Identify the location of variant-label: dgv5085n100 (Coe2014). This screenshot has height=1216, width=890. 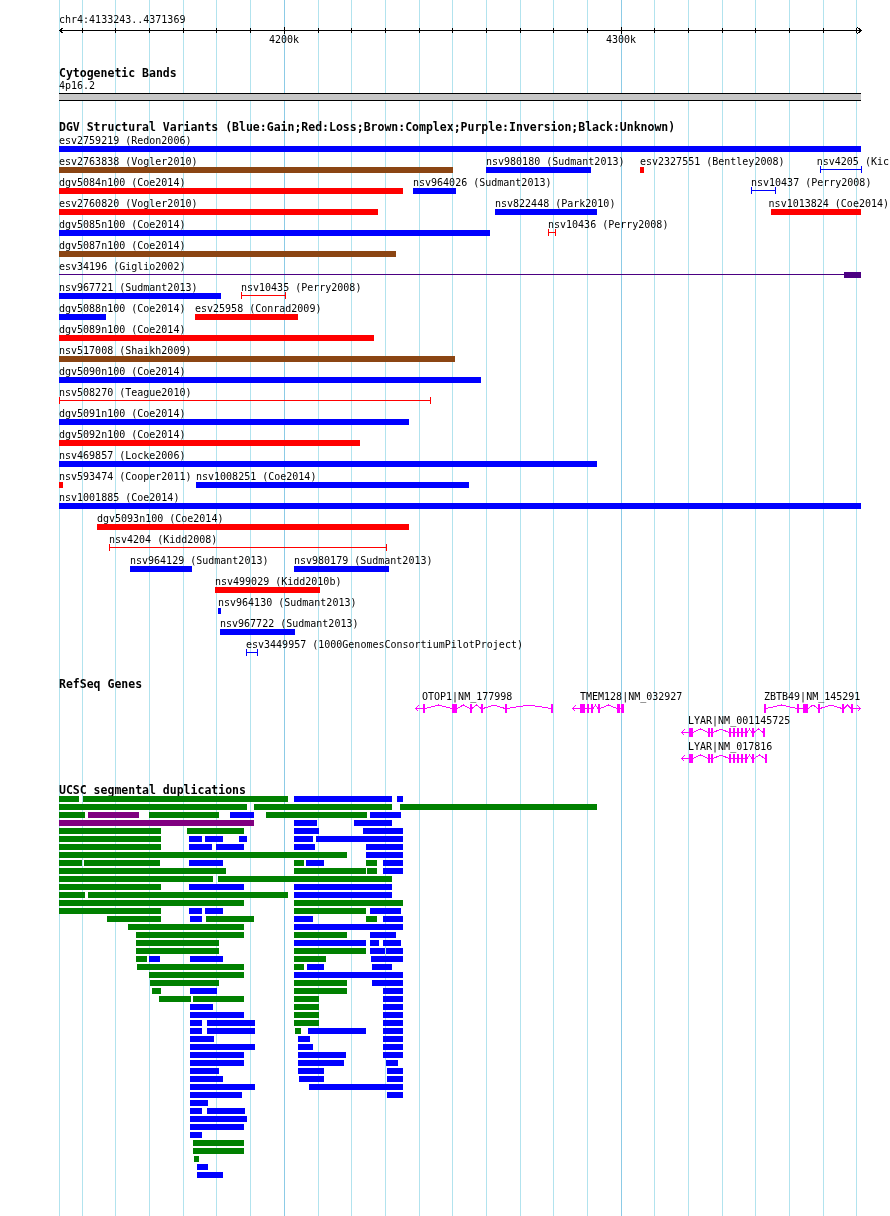
(122, 224).